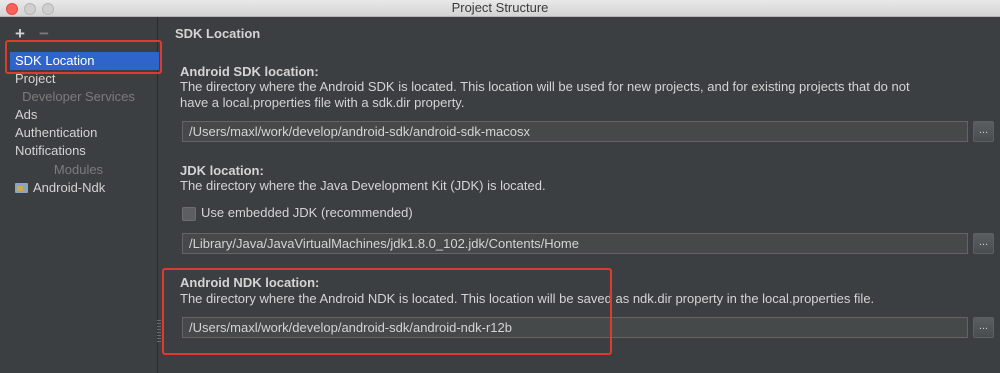 Image resolution: width=1000 pixels, height=373 pixels. What do you see at coordinates (307, 212) in the screenshot?
I see `use-embedded-jdk-label: Use embedded JDK (recommended)` at bounding box center [307, 212].